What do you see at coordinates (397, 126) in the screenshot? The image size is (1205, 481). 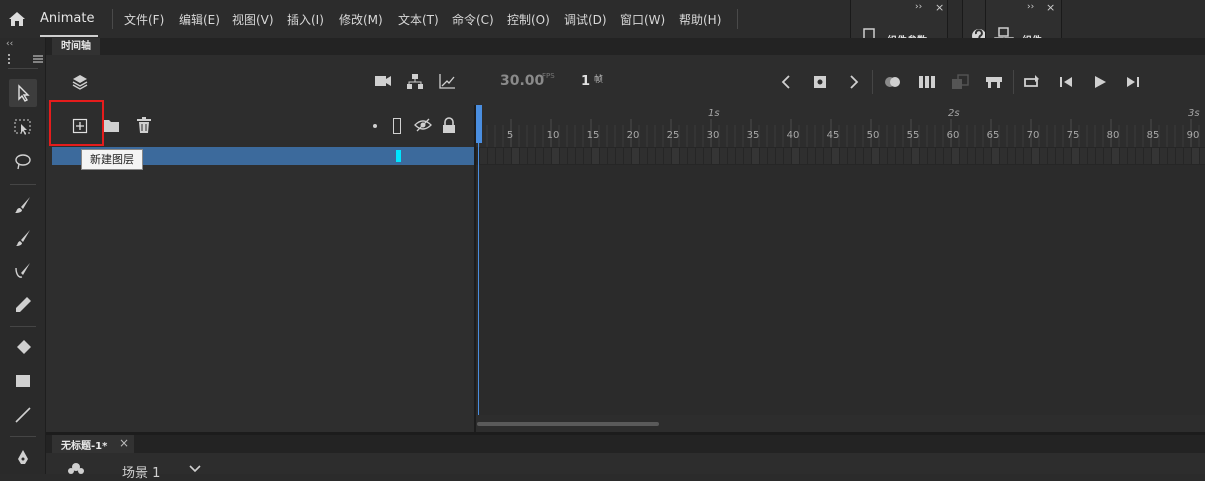 I see `outline-toggle-icon` at bounding box center [397, 126].